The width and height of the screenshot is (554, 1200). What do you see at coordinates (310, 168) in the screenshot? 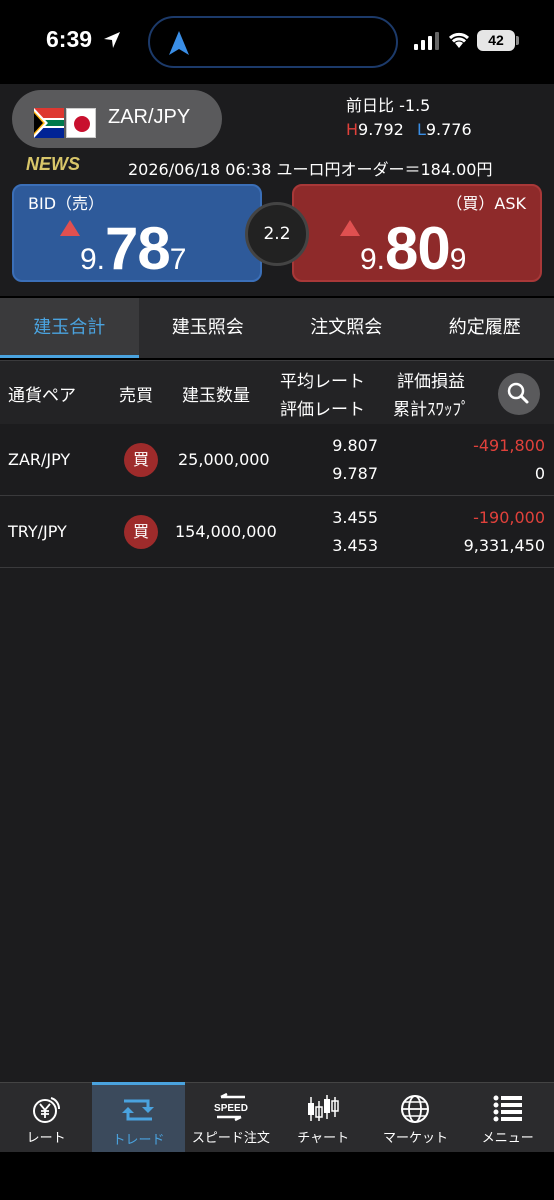
I see `news-ticker: 2026/06/18 06:38 ユーロ円オーダー＝184.00円` at bounding box center [310, 168].